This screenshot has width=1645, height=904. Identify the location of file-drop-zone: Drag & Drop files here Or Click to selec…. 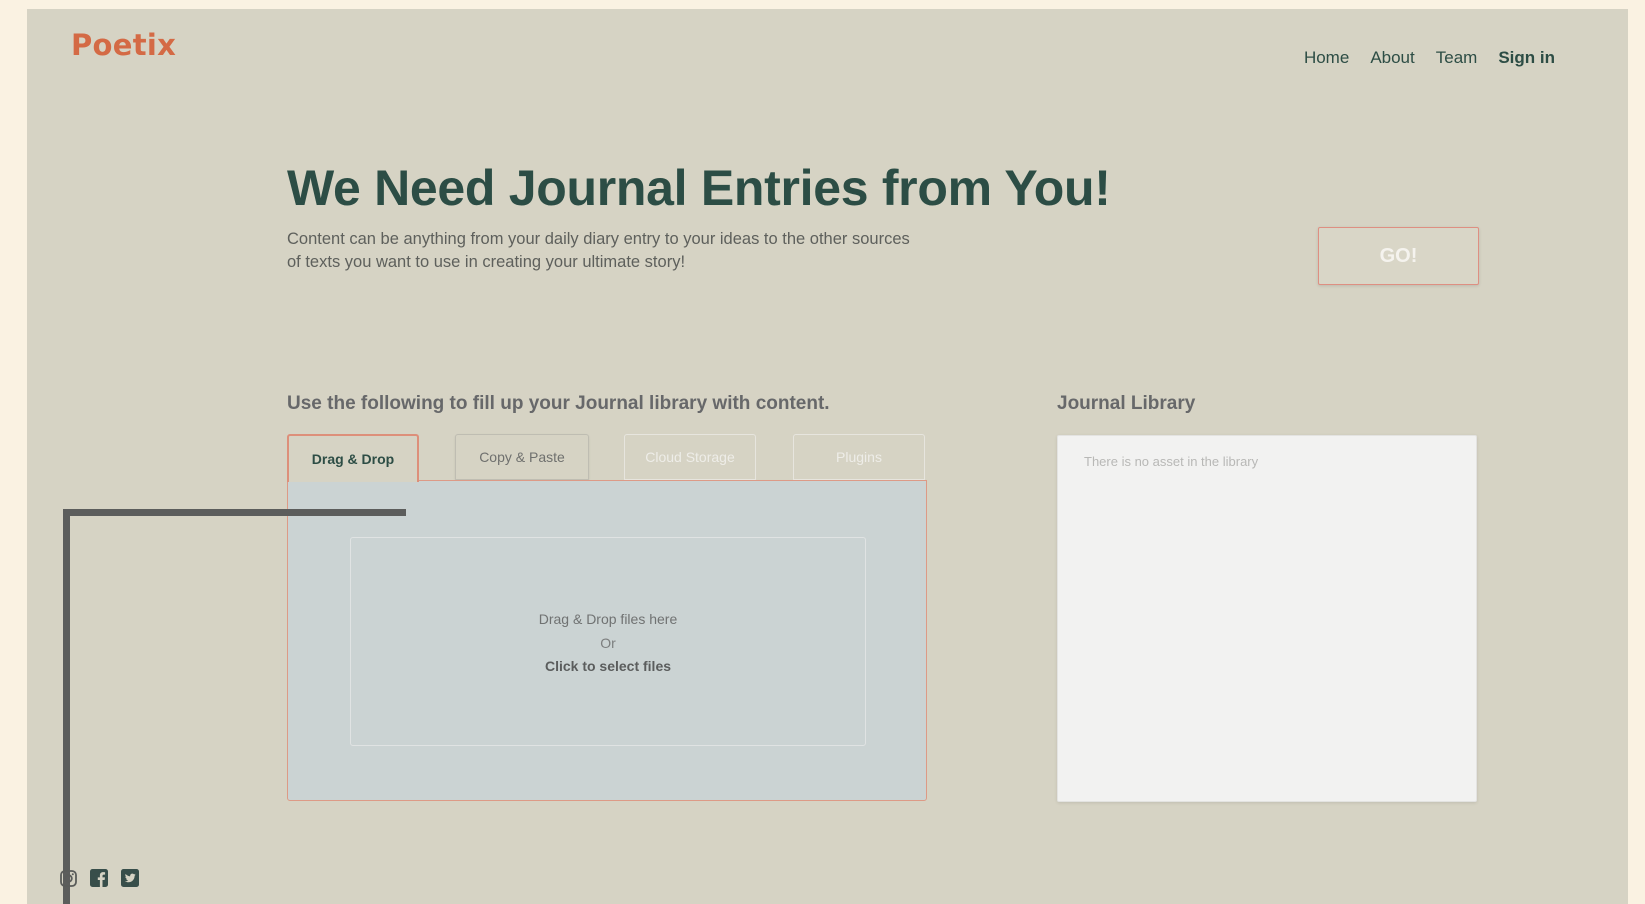
(608, 641).